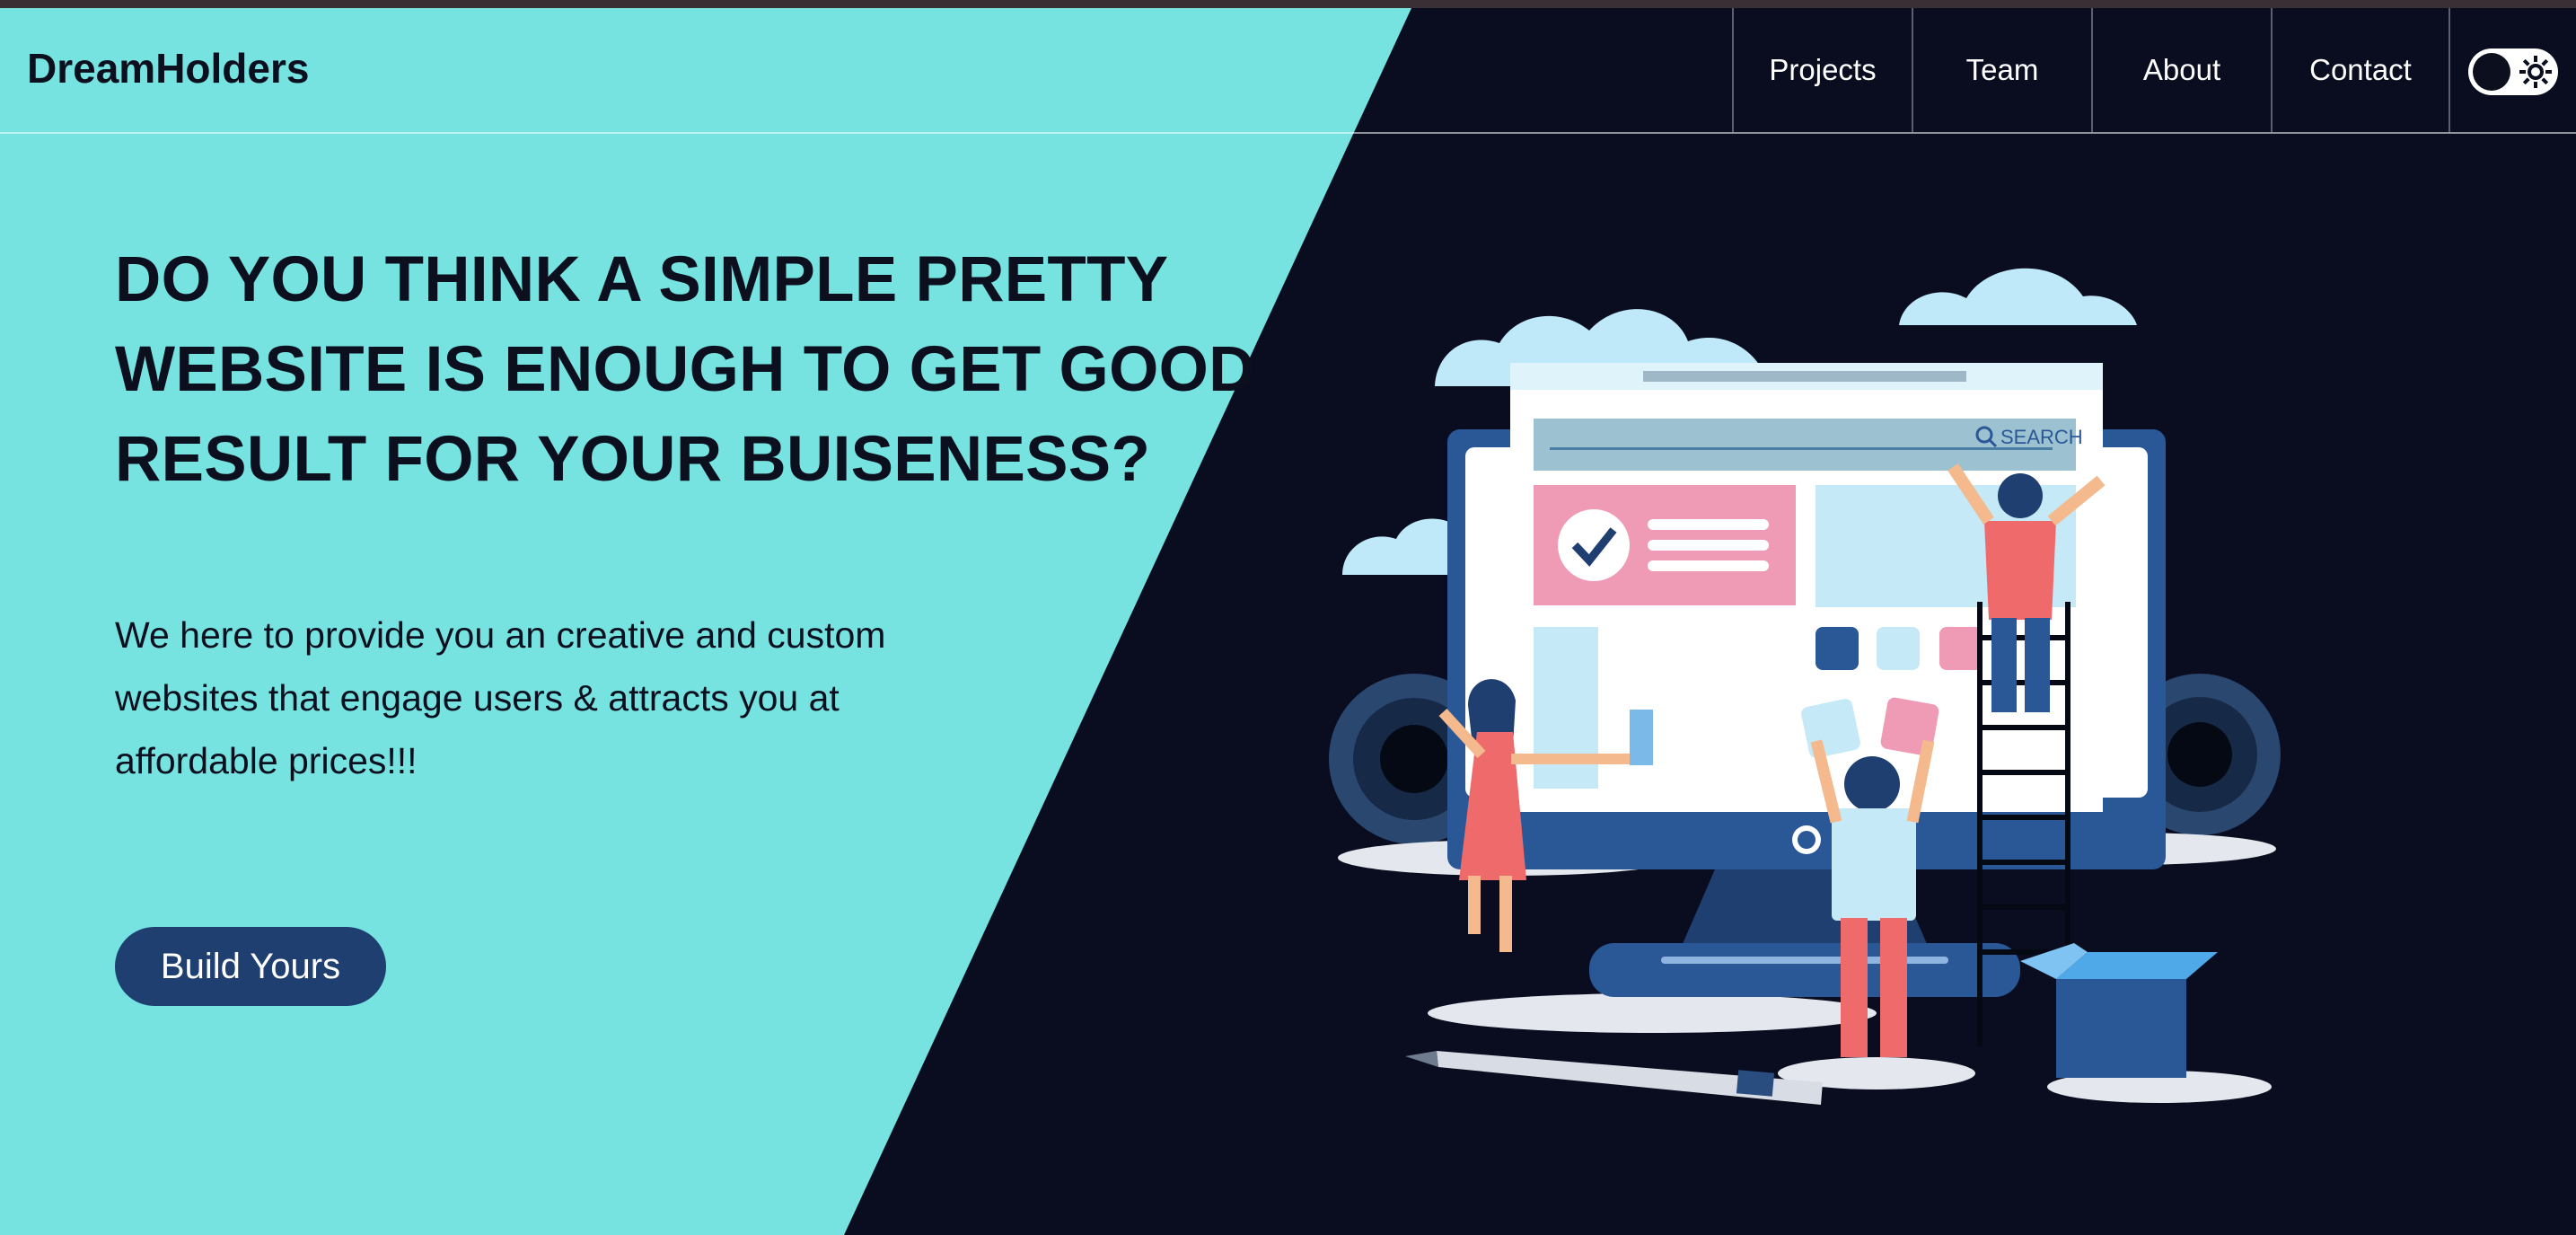 This screenshot has width=2576, height=1235. Describe the element at coordinates (266, 760) in the screenshot. I see `hero-text-line: affordable prices!!!` at that location.